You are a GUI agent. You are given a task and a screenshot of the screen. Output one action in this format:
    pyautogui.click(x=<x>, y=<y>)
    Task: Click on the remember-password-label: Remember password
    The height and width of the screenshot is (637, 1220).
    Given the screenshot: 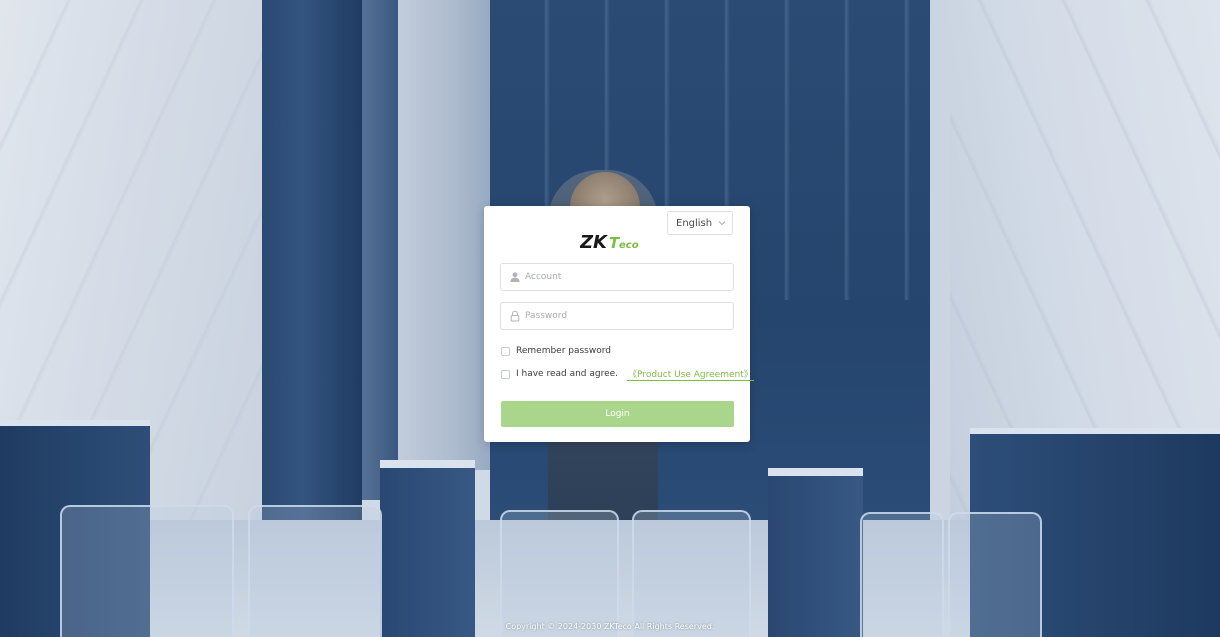 What is the action you would take?
    pyautogui.click(x=563, y=351)
    